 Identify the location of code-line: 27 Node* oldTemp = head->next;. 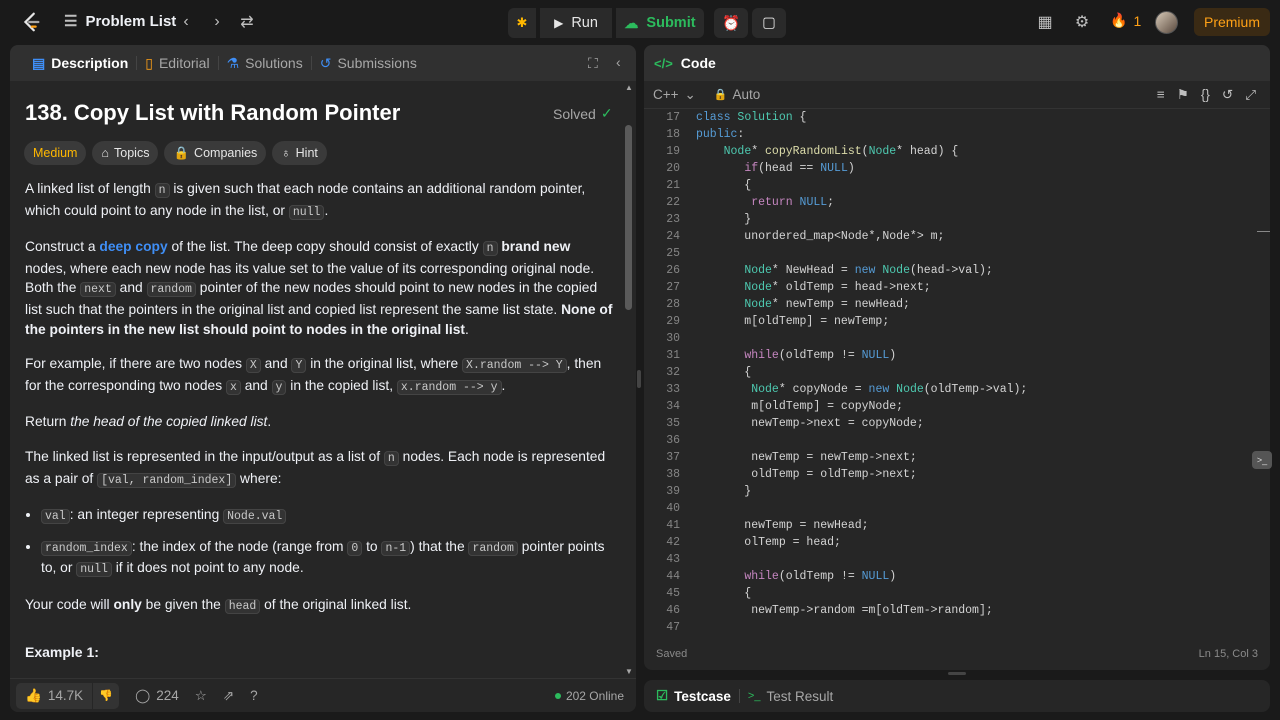
(798, 287).